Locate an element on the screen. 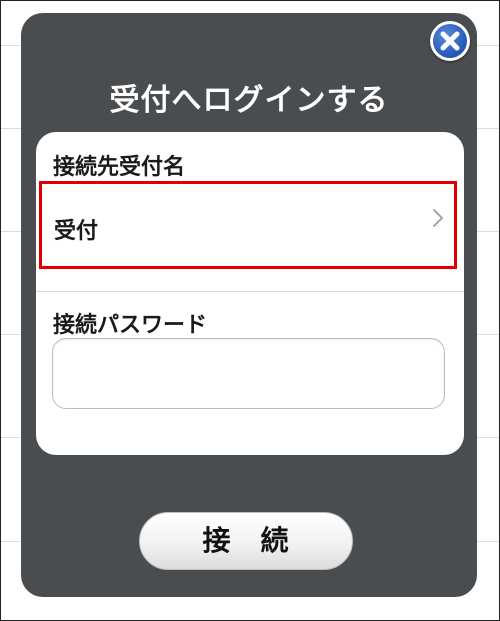  close-button is located at coordinates (450, 41).